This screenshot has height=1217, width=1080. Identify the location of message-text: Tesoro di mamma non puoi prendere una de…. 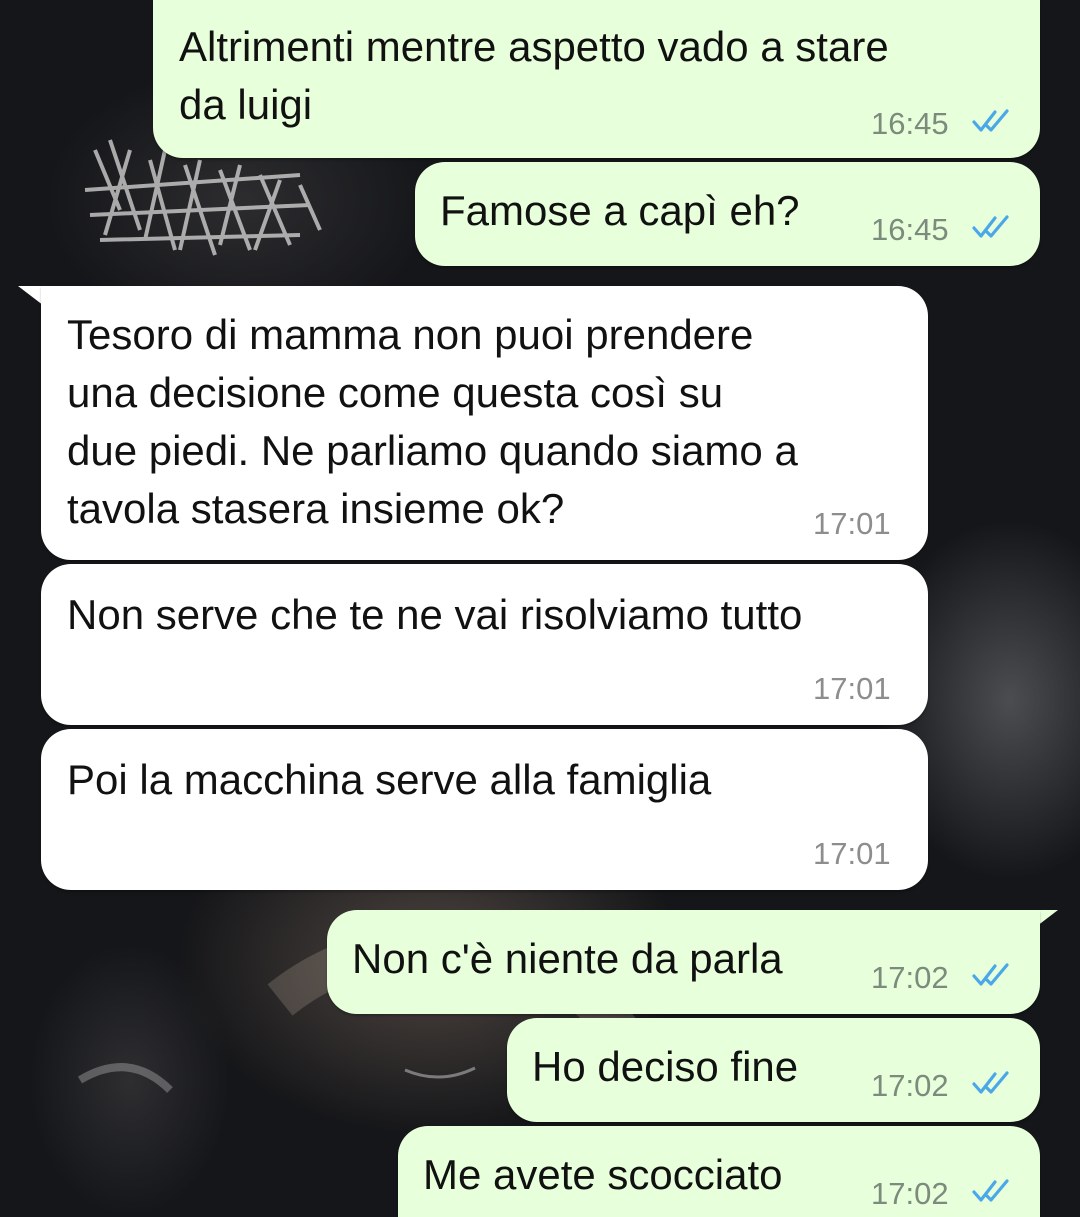
(432, 421).